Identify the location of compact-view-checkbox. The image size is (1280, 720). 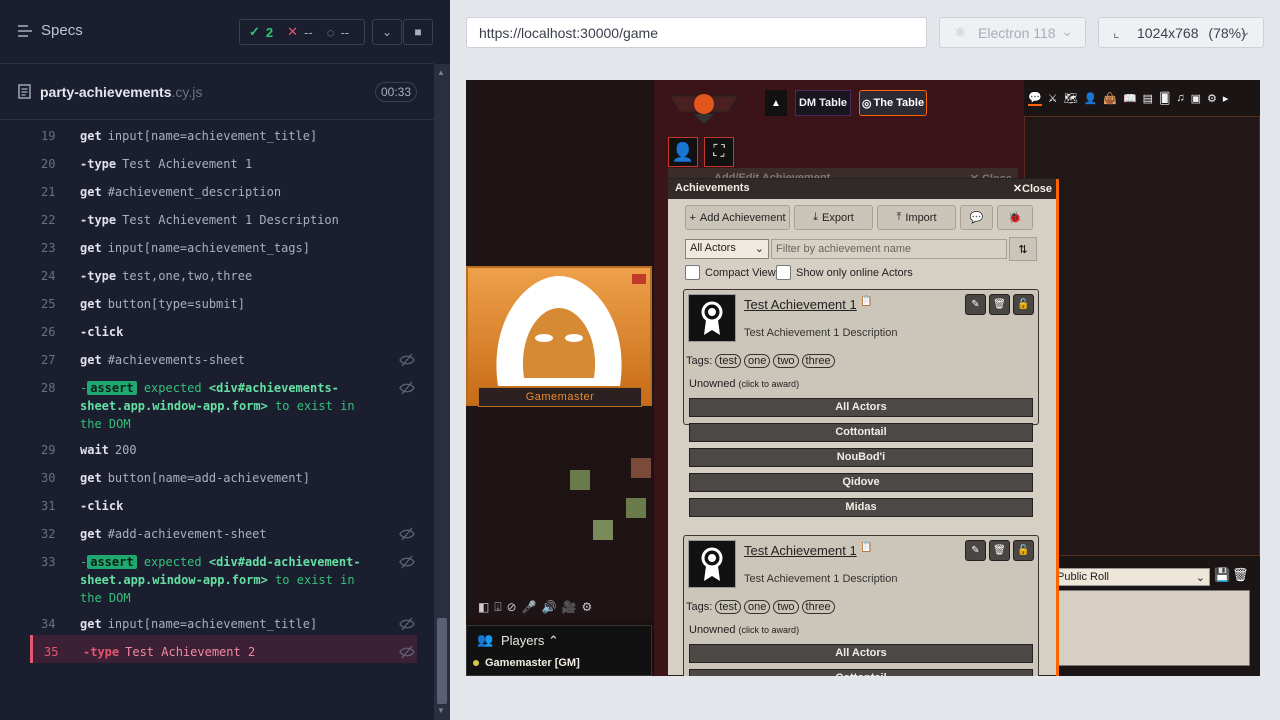
(692, 272).